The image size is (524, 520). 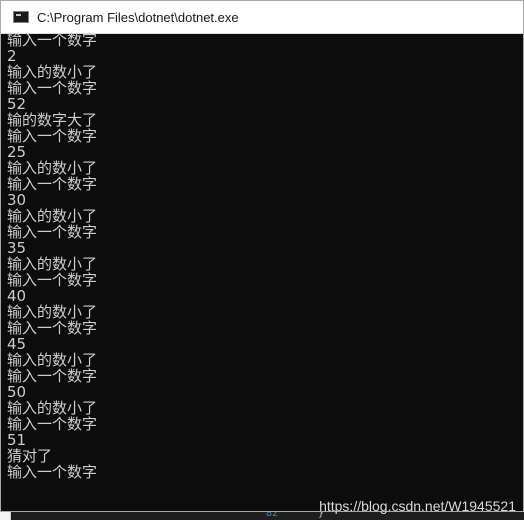 I want to click on console-line: 50, so click(x=17, y=392).